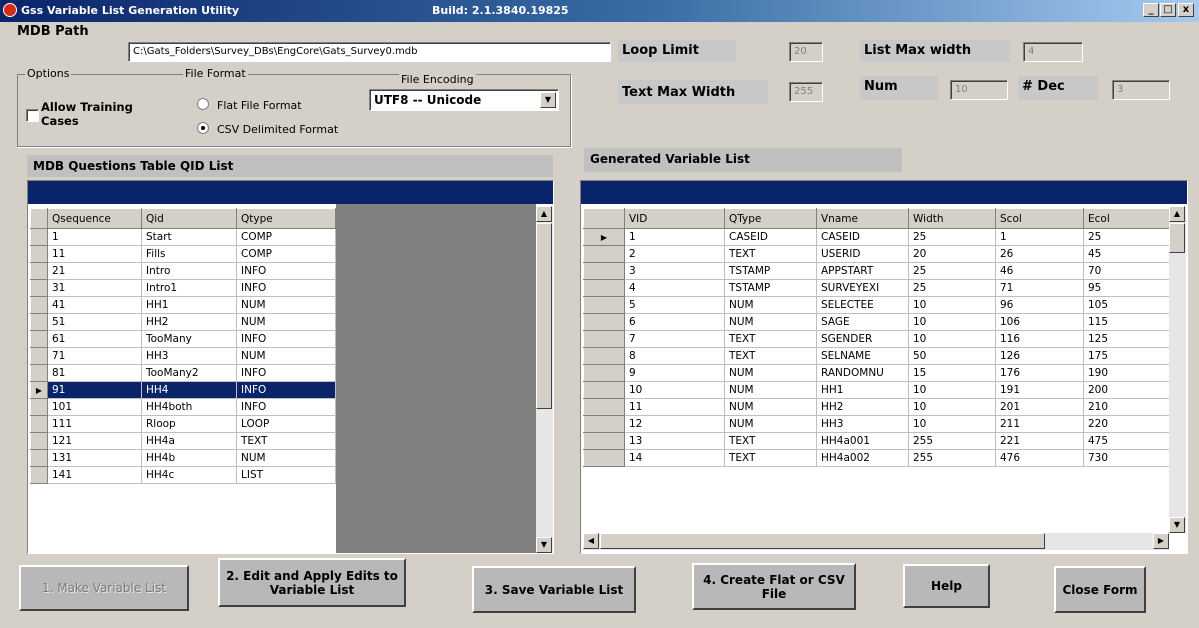 The height and width of the screenshot is (628, 1199). What do you see at coordinates (591, 541) in the screenshot?
I see `scroll-left-icon: ◀` at bounding box center [591, 541].